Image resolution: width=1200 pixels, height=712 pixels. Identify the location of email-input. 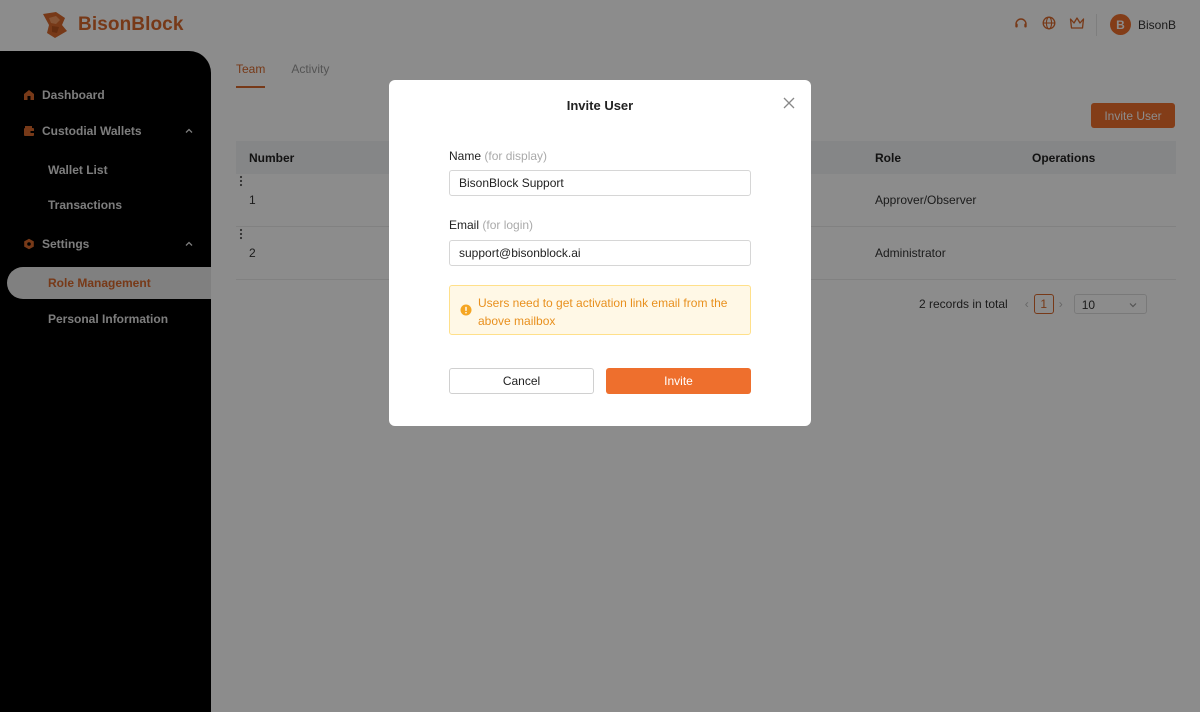
(600, 253).